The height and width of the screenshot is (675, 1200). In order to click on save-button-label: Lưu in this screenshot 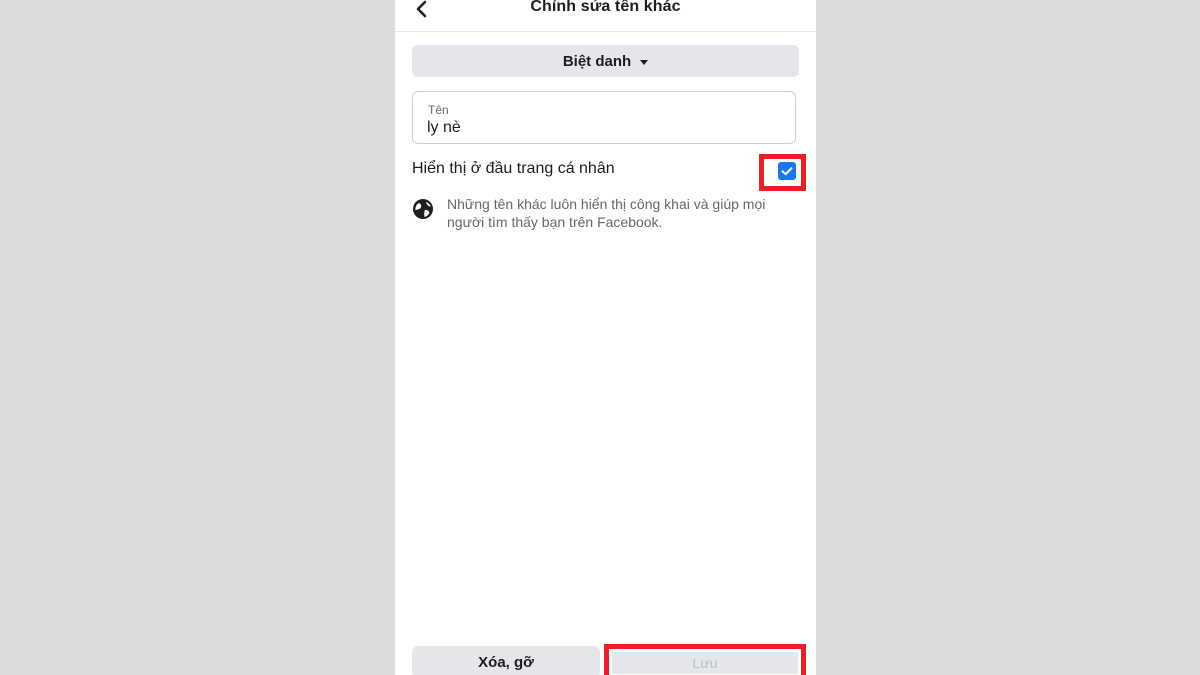, I will do `click(705, 663)`.